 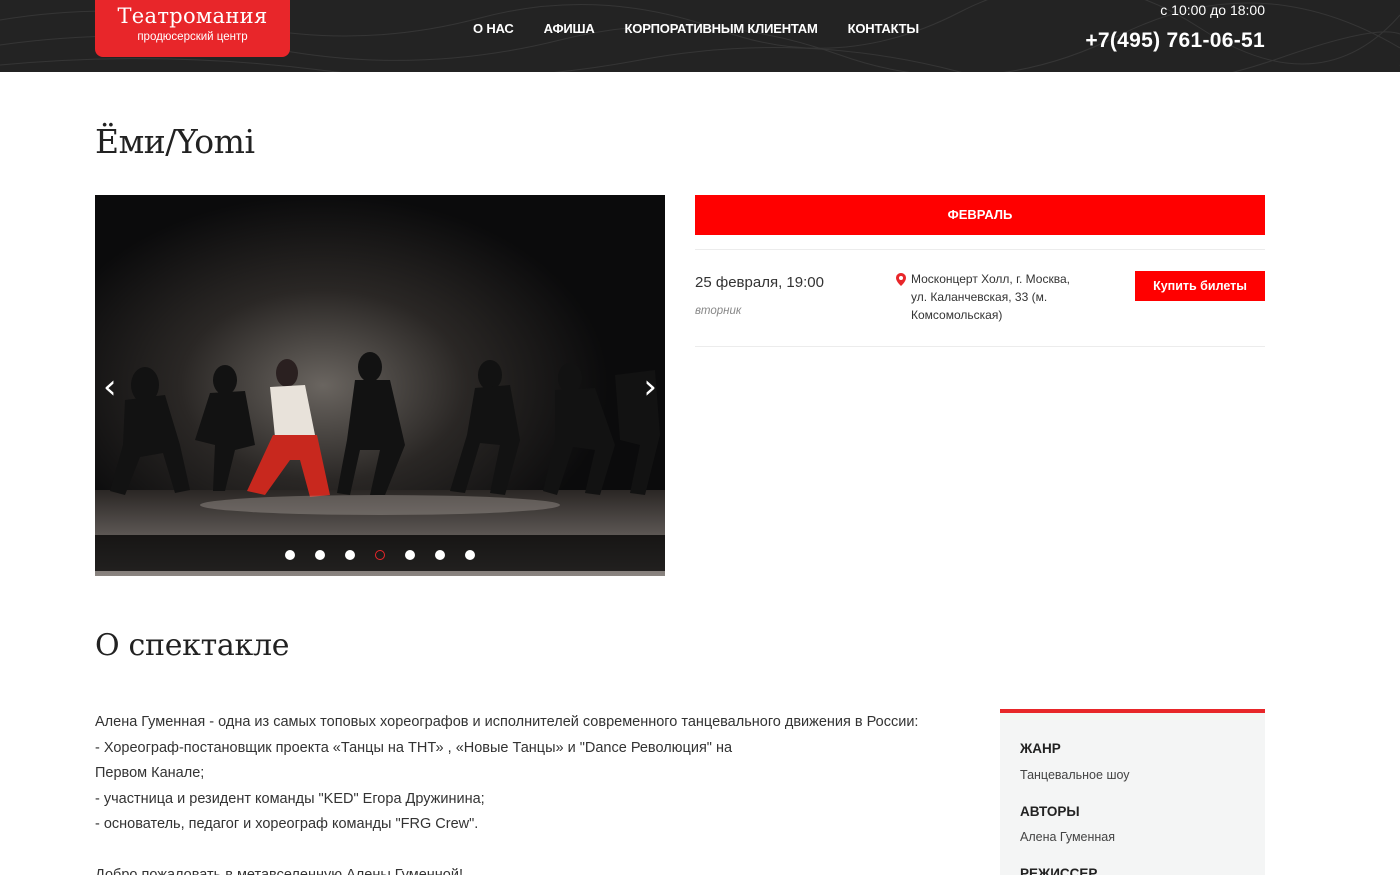 I want to click on nav-contacts: КОНТАКТЫ, so click(x=883, y=28).